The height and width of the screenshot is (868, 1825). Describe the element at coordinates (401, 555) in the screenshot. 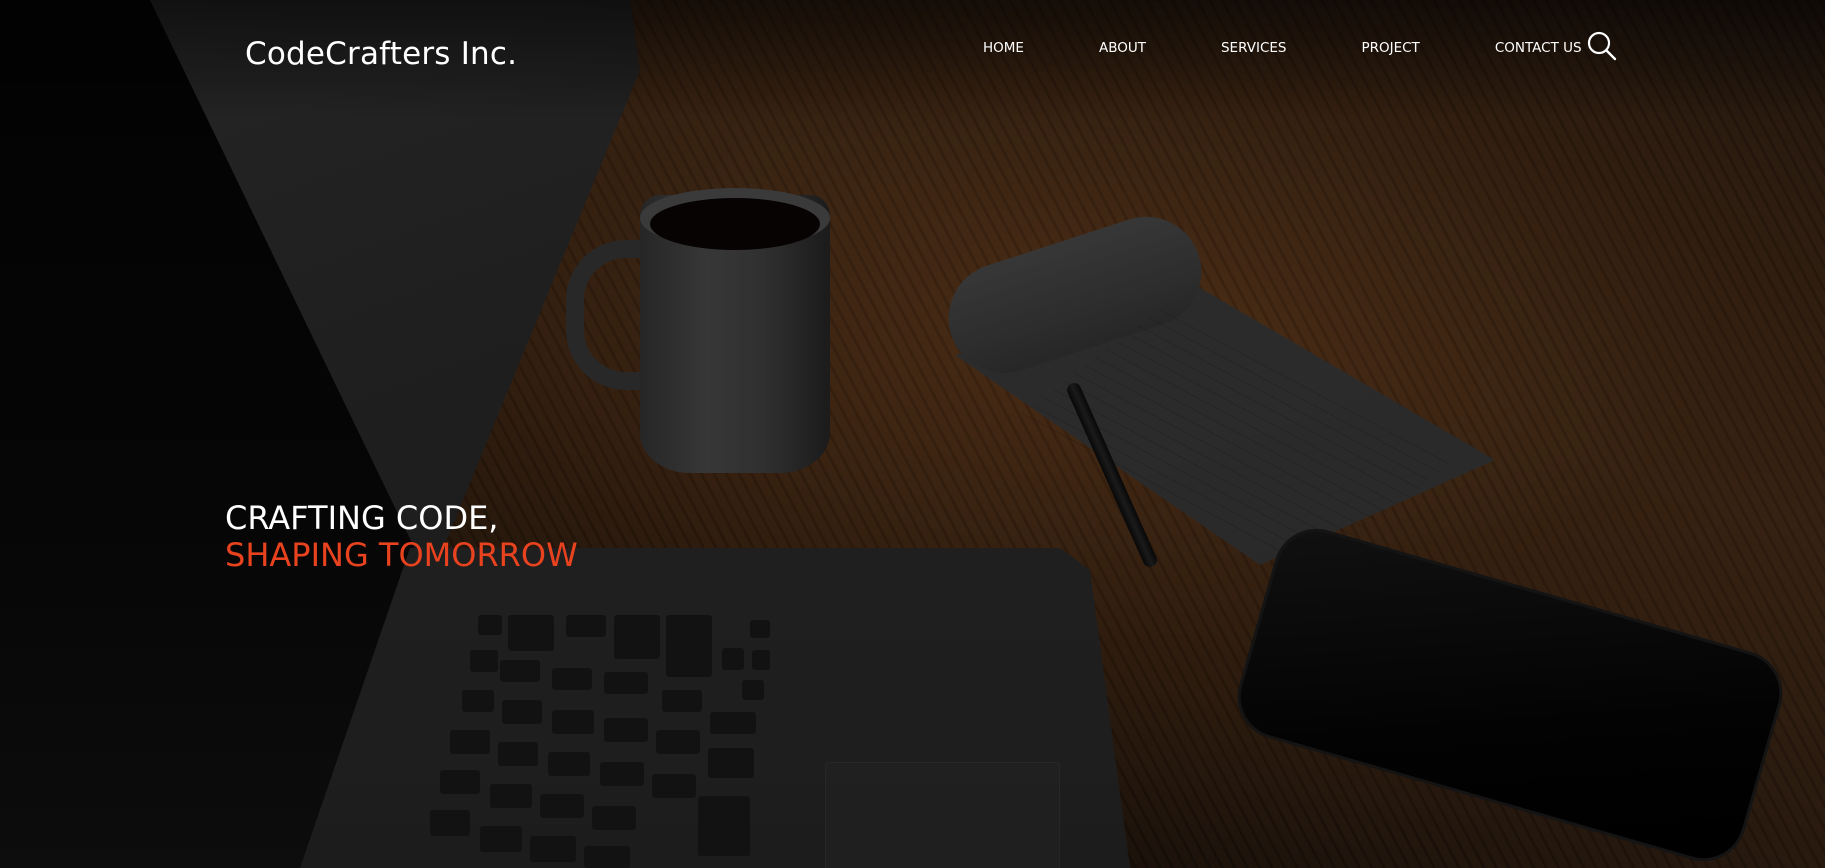

I see `hero-line-accent: SHAPING TOMORROW` at that location.